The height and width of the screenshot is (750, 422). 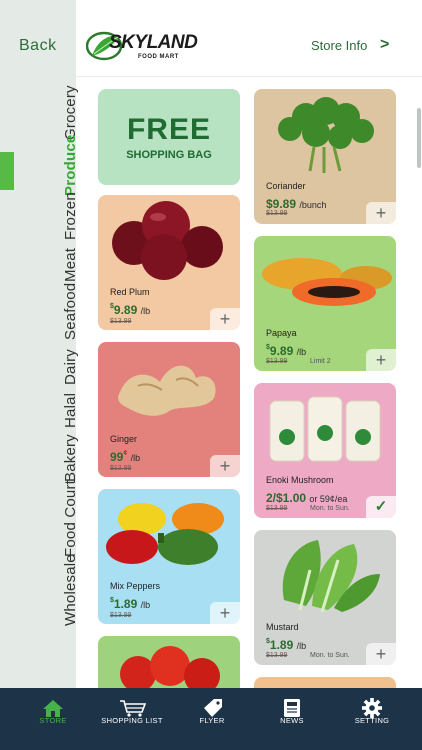 I want to click on nav-label: STORE, so click(x=53, y=720).